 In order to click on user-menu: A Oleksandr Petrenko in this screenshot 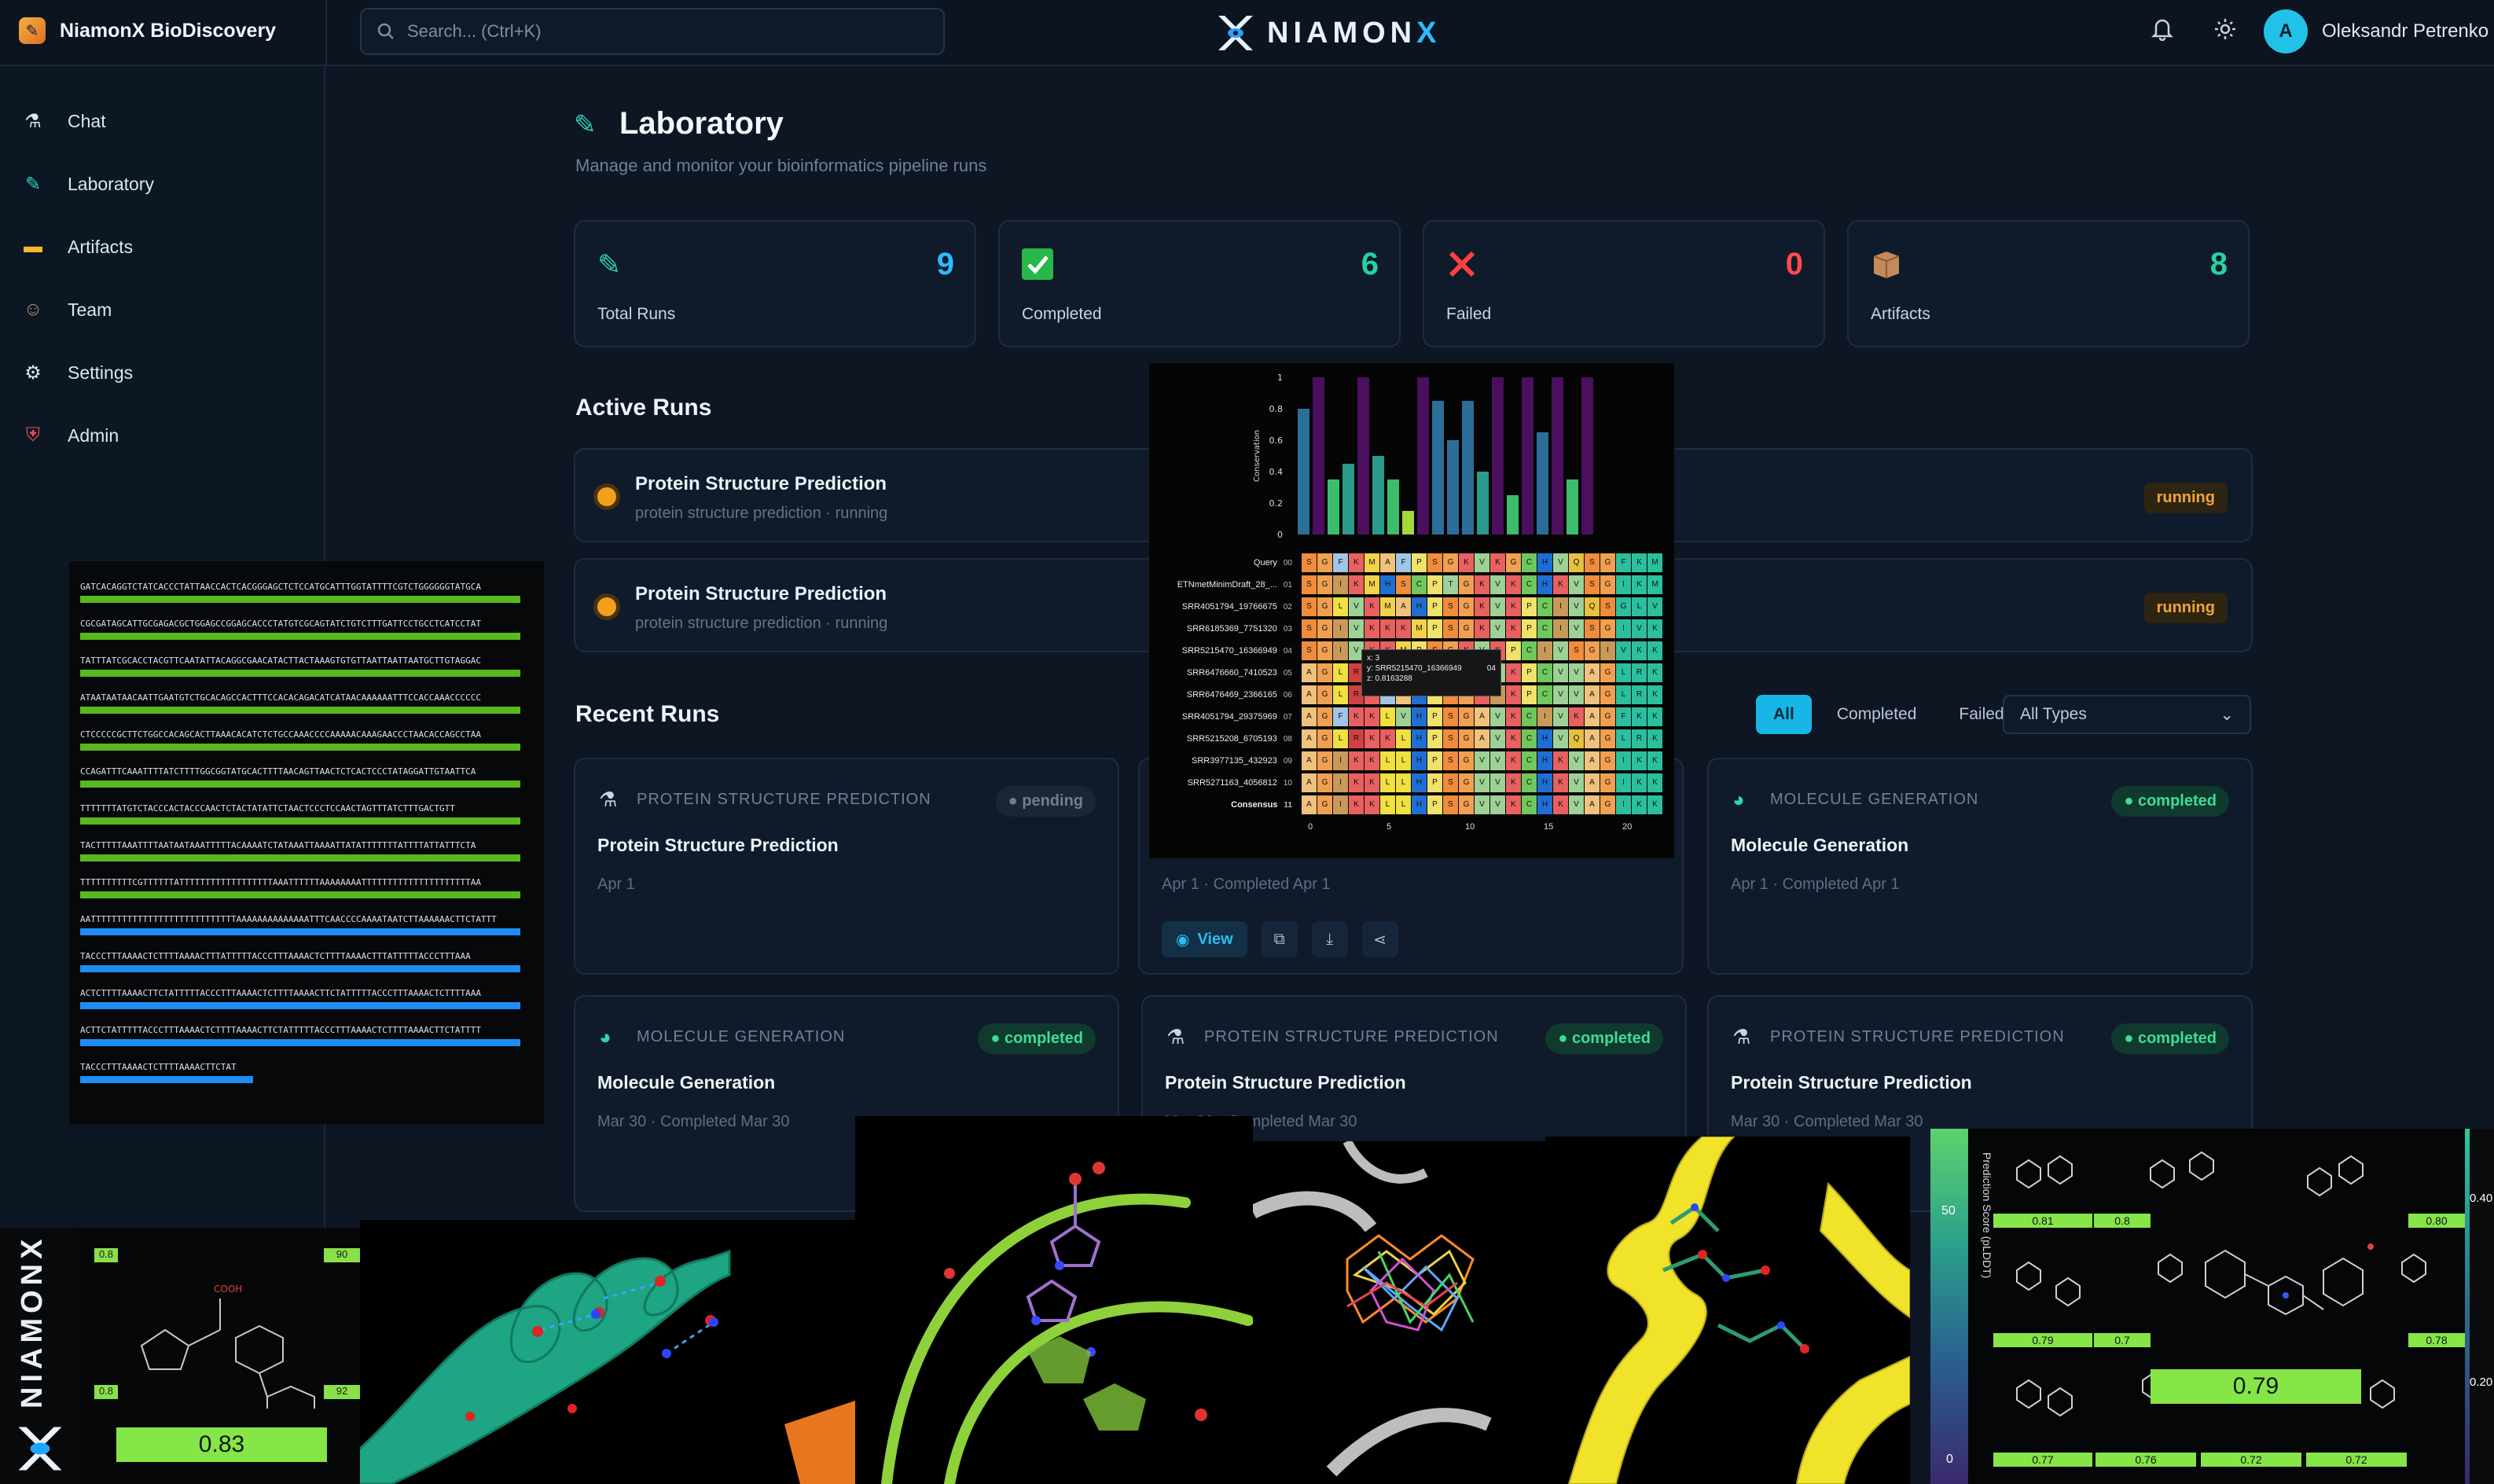, I will do `click(2376, 31)`.